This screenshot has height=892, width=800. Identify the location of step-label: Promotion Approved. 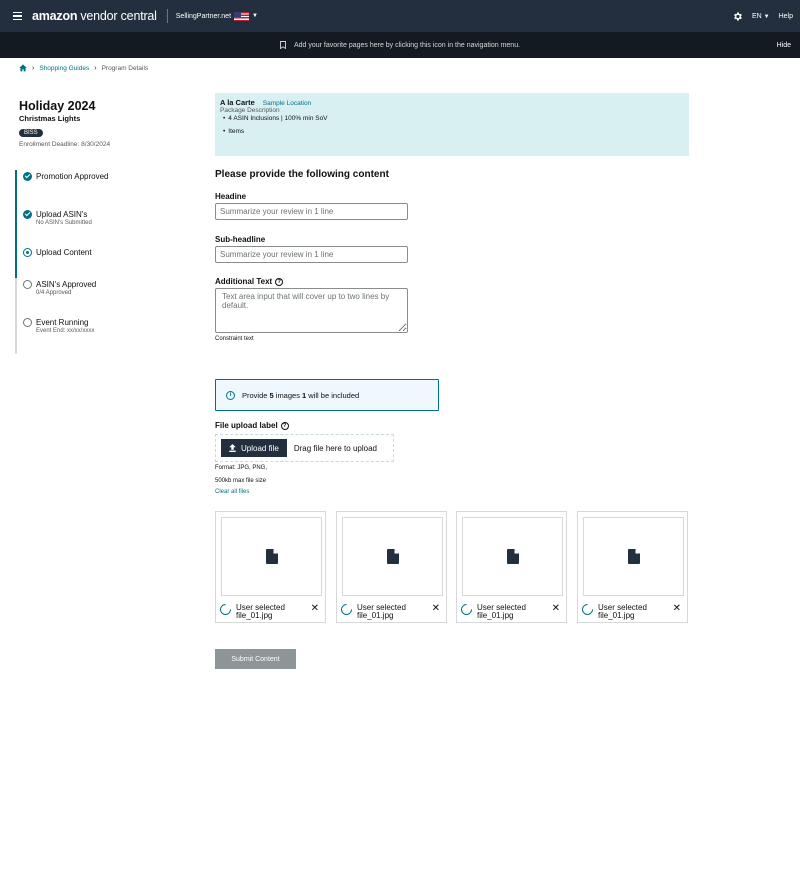
(72, 176).